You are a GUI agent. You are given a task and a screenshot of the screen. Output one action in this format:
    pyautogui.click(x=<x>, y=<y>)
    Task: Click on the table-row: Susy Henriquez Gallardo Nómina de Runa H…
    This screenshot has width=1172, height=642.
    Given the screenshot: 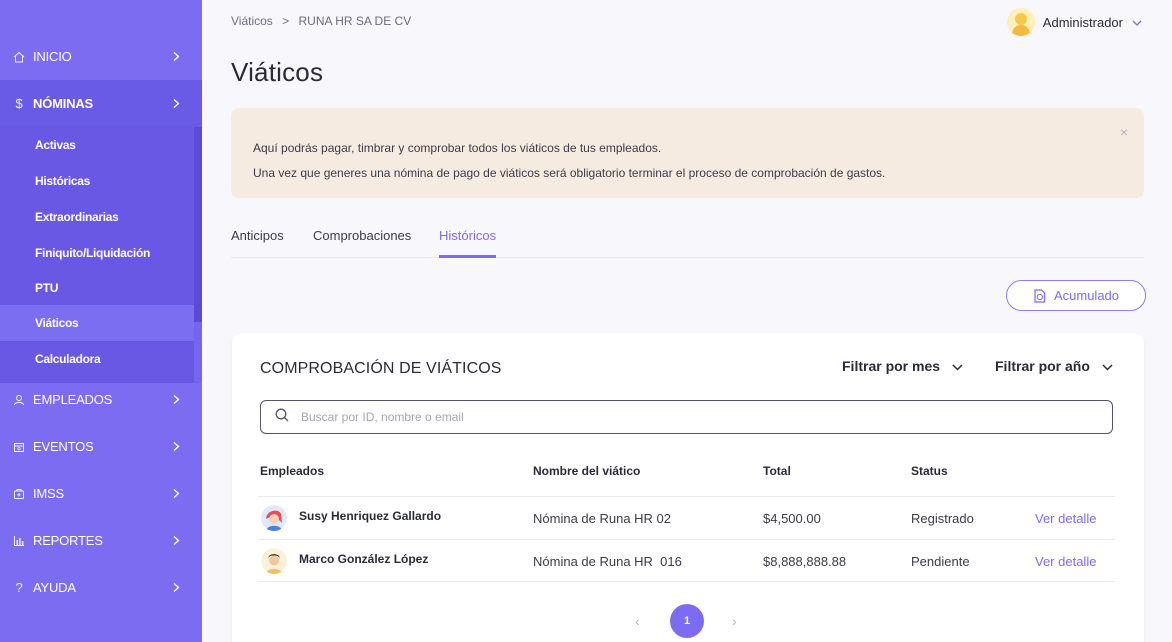 What is the action you would take?
    pyautogui.click(x=686, y=517)
    